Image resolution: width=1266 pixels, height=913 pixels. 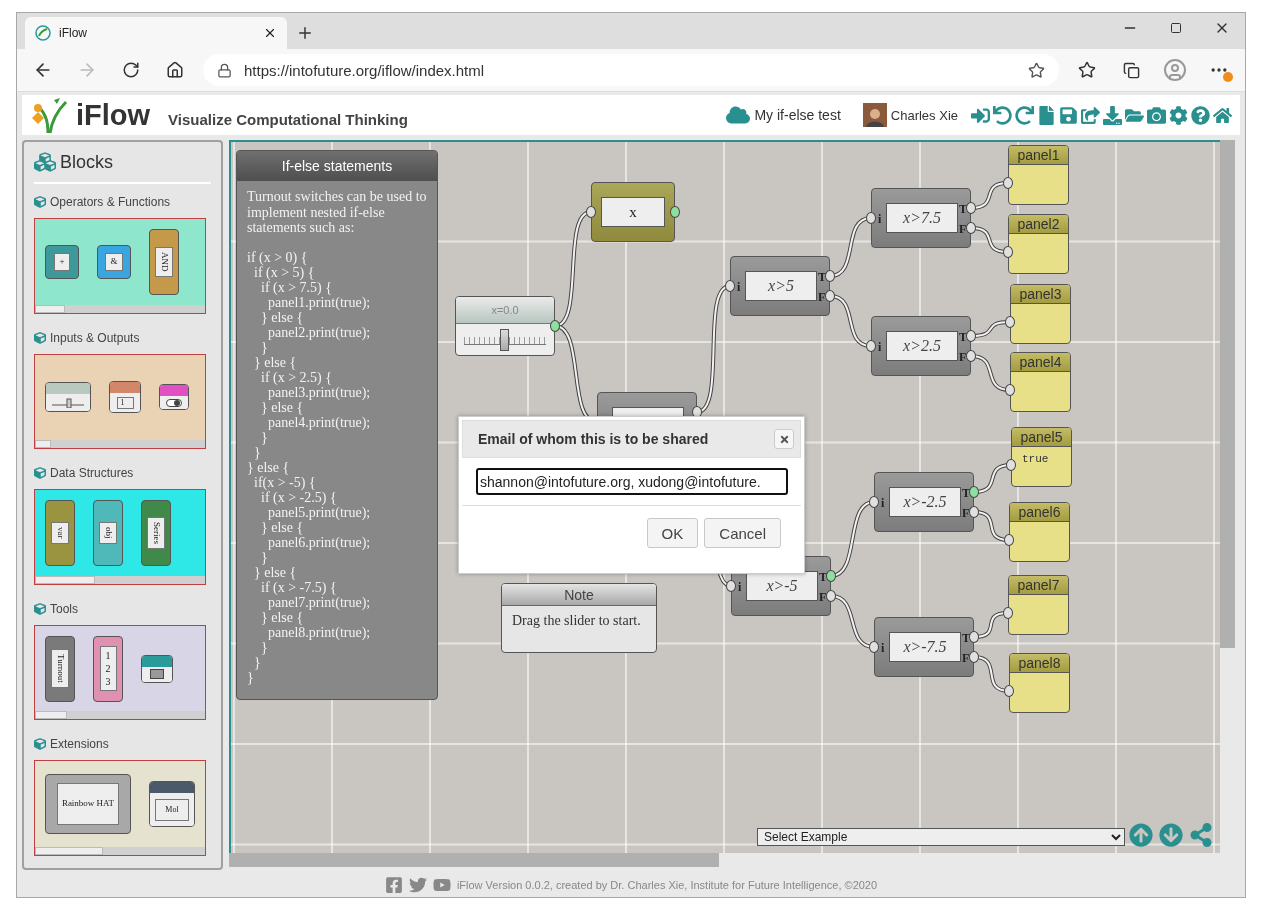 I want to click on output-panel: panel5 true, so click(x=1041, y=457).